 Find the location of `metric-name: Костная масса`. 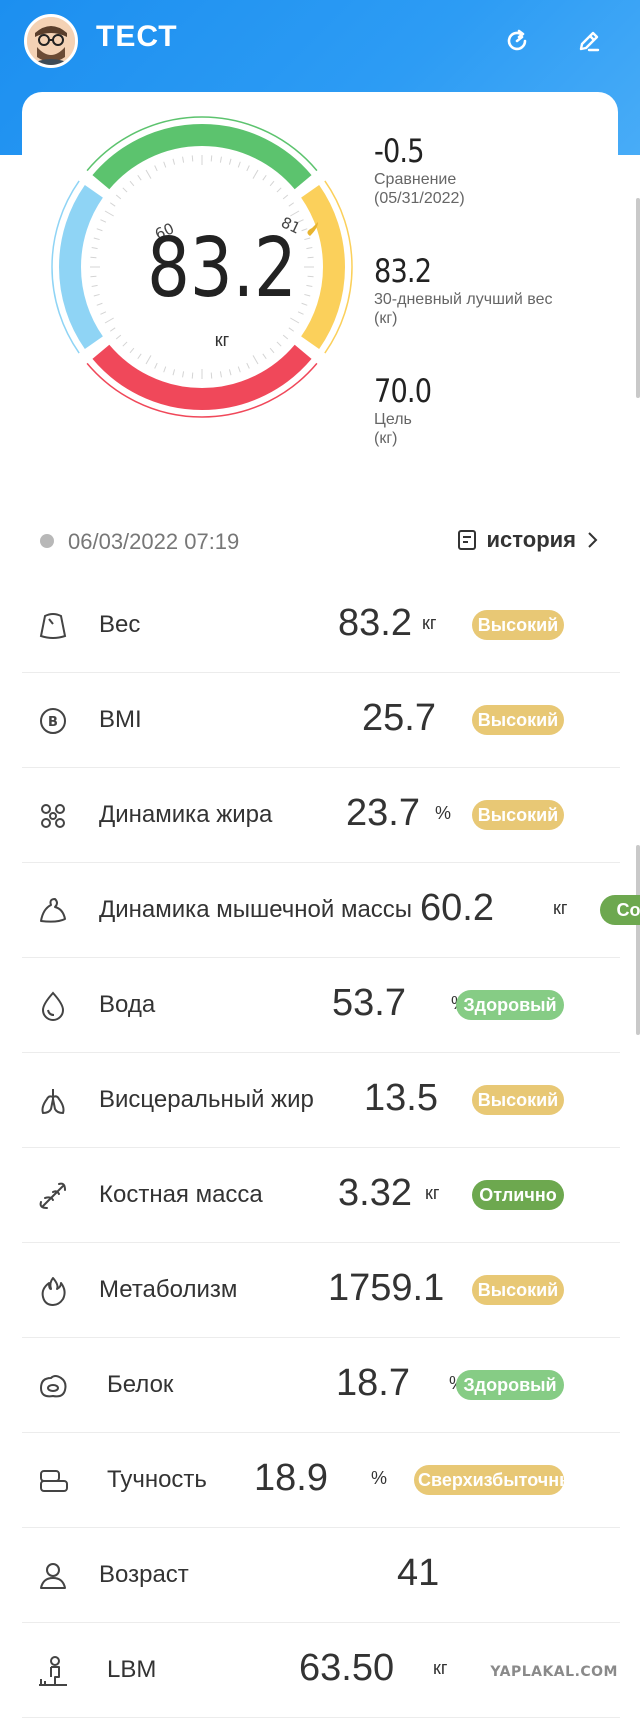

metric-name: Костная масса is located at coordinates (181, 1194).